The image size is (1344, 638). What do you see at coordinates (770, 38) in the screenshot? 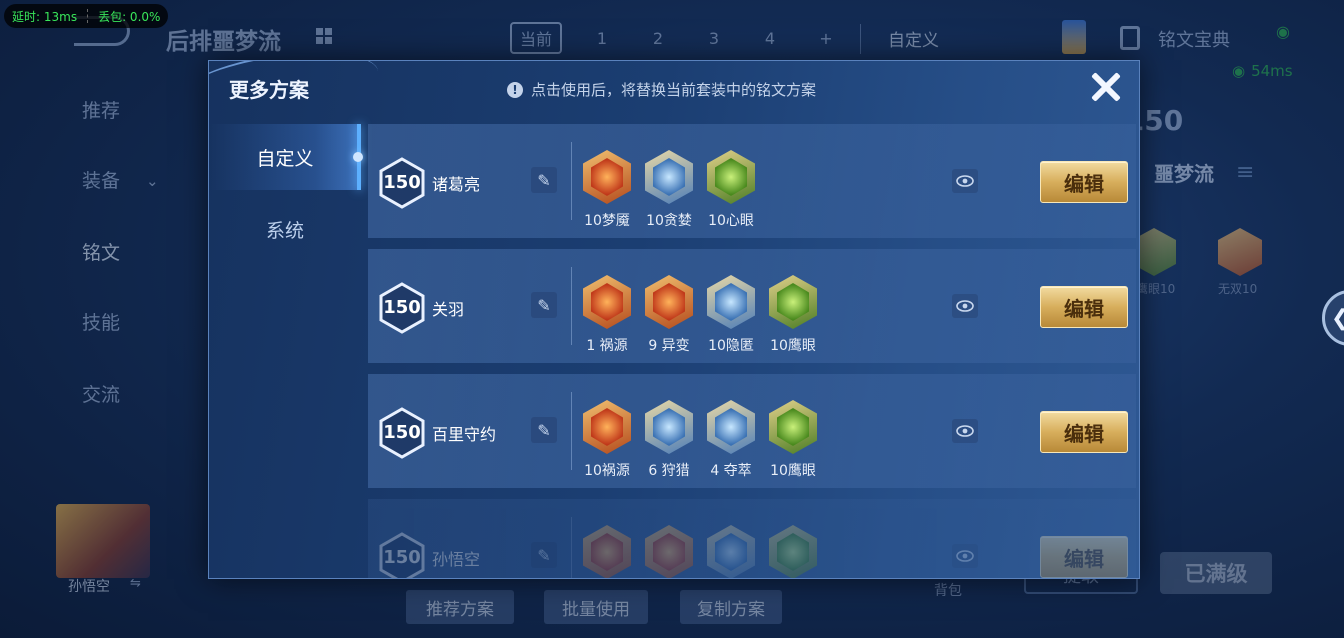
I see `tab-4: 4` at bounding box center [770, 38].